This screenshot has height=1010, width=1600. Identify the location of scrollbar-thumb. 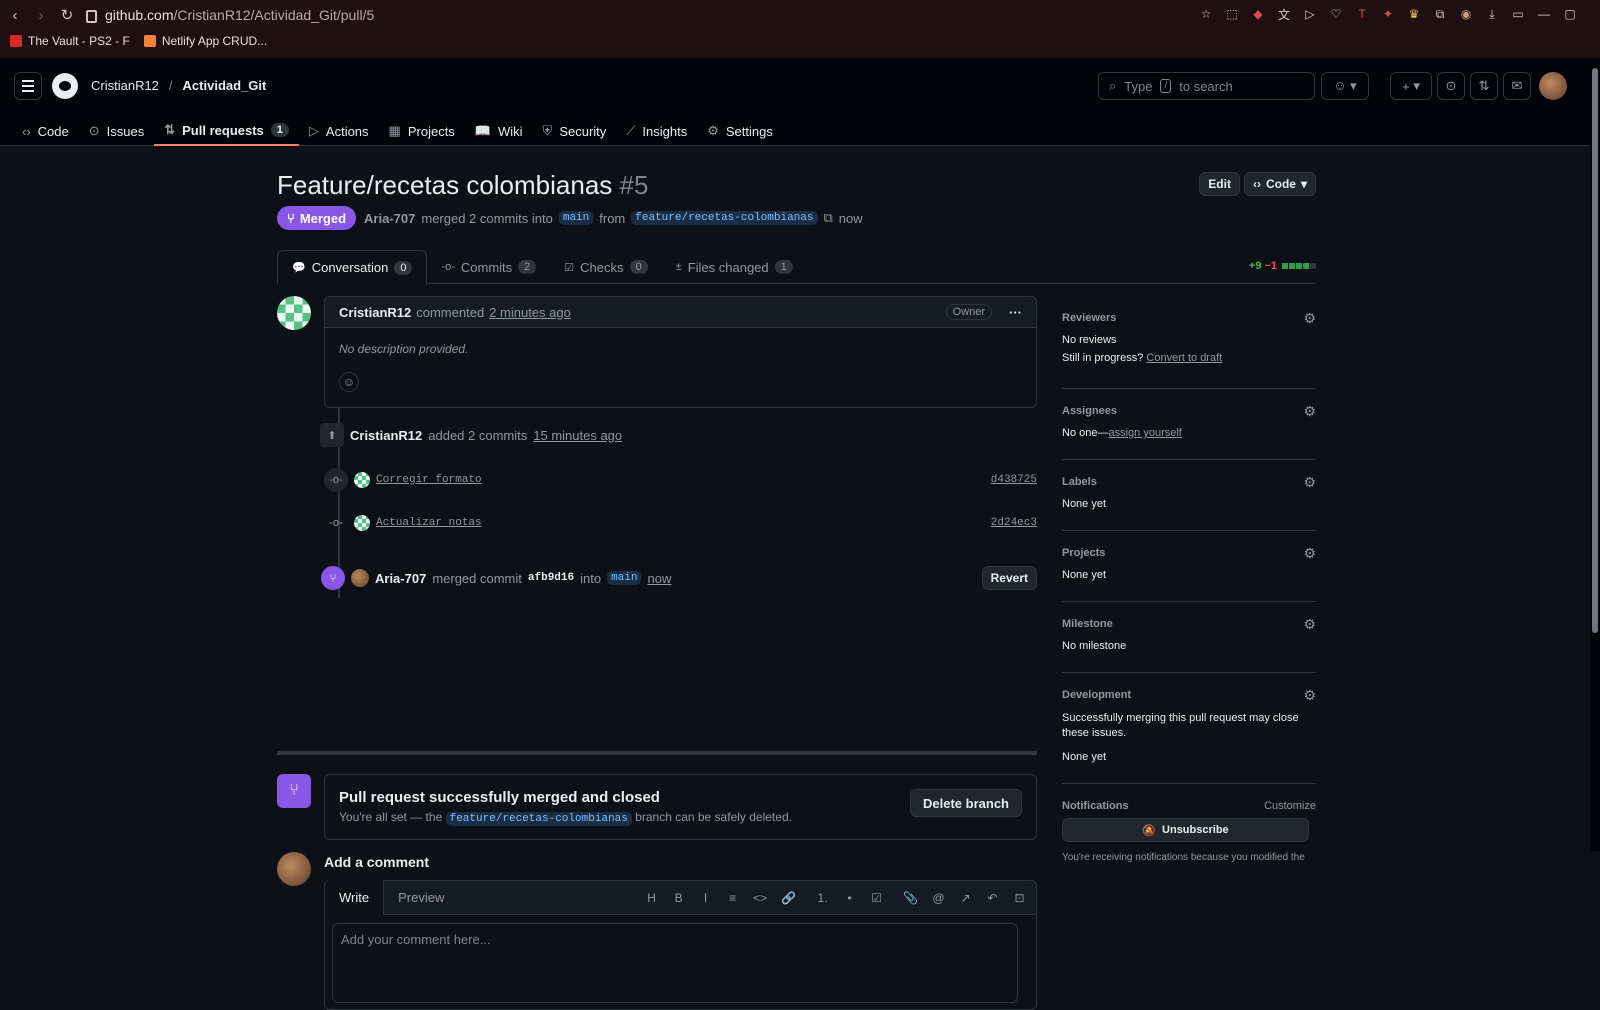
(1595, 350).